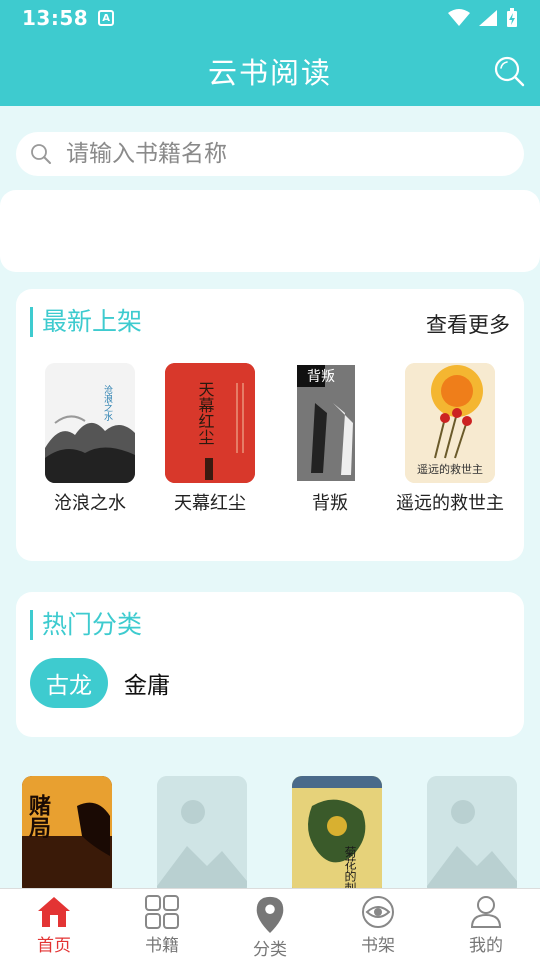 The height and width of the screenshot is (960, 540). I want to click on book-cover-text: 背叛, so click(321, 377).